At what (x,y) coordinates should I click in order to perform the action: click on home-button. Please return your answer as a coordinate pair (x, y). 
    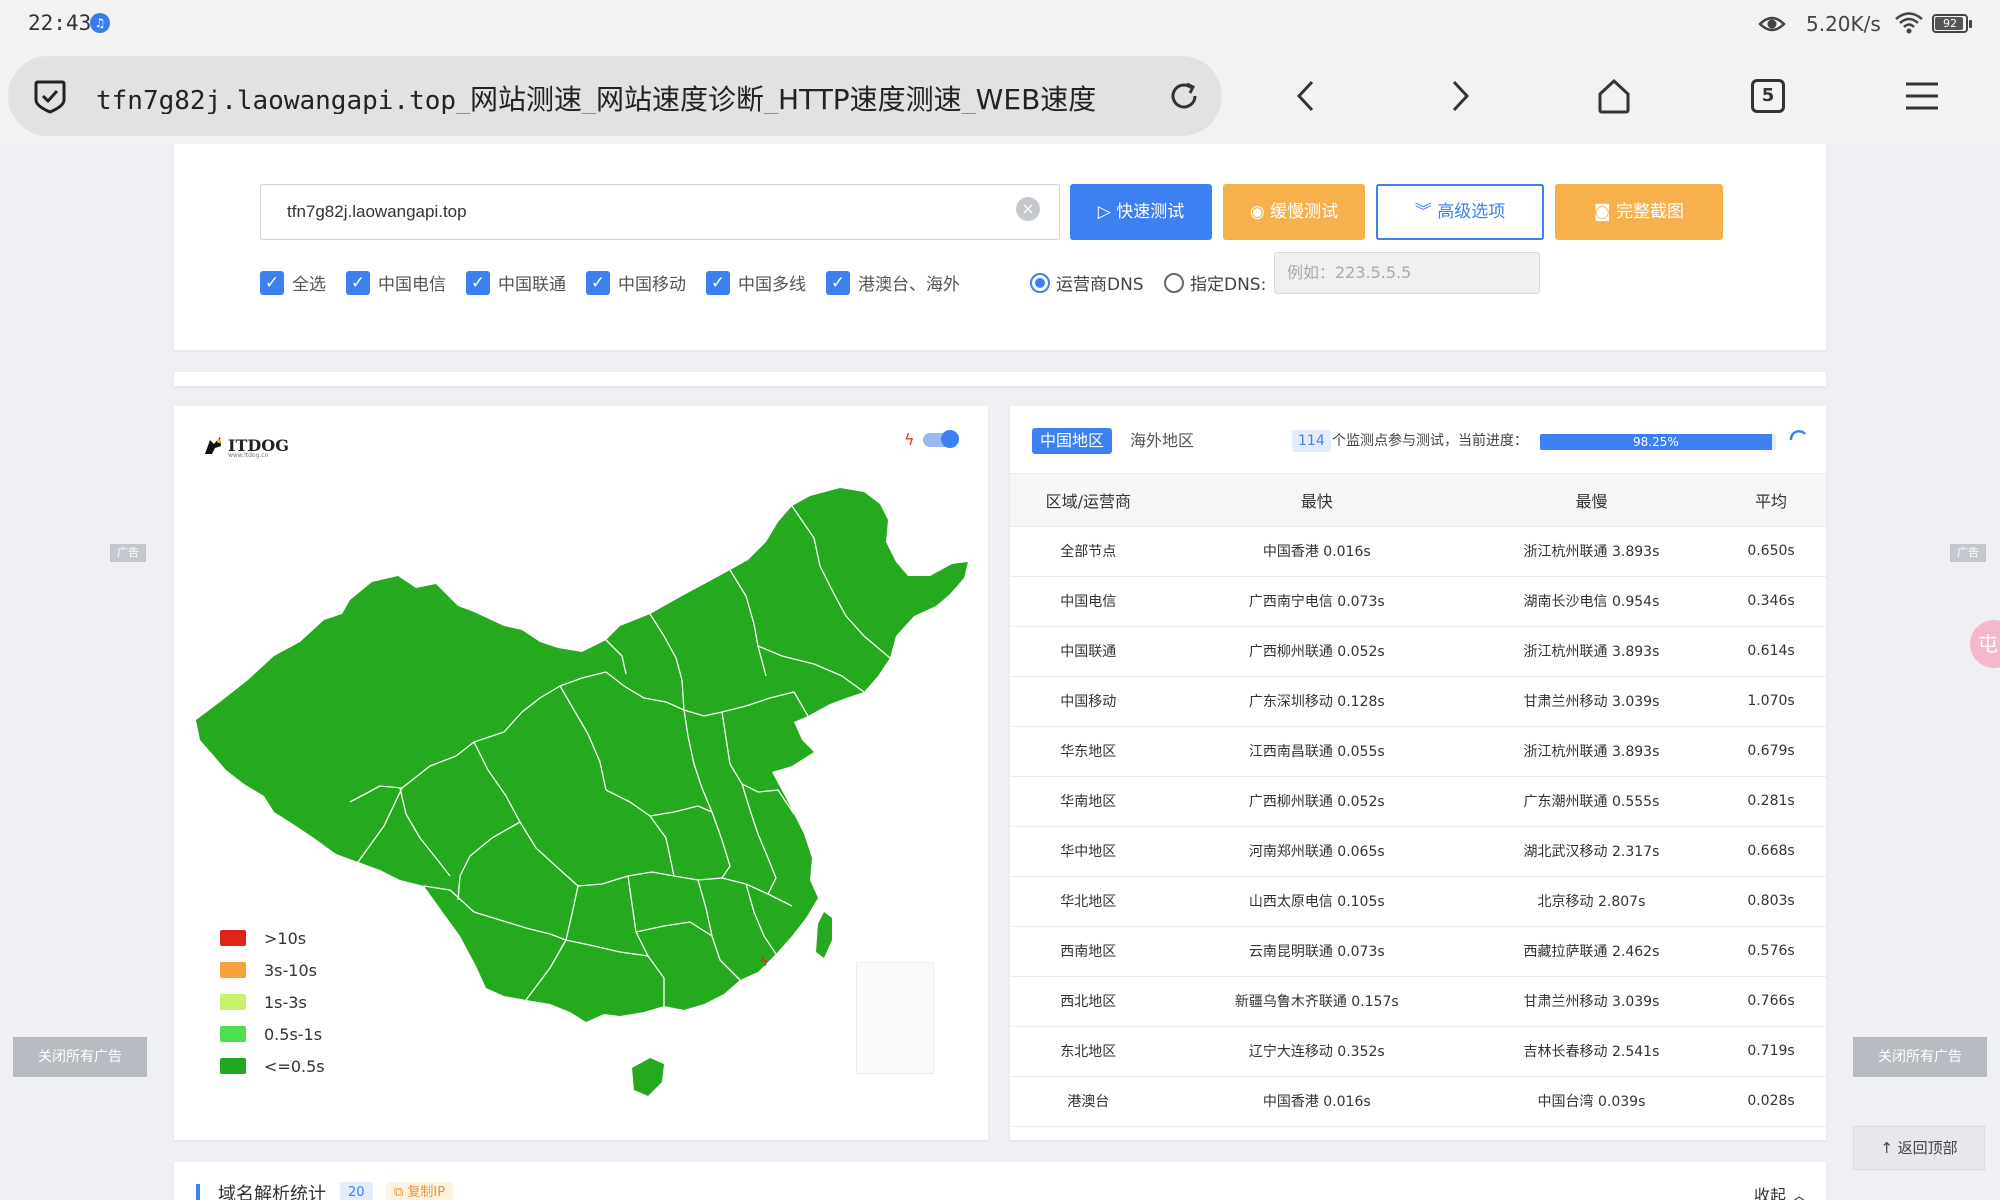
    Looking at the image, I should click on (1614, 96).